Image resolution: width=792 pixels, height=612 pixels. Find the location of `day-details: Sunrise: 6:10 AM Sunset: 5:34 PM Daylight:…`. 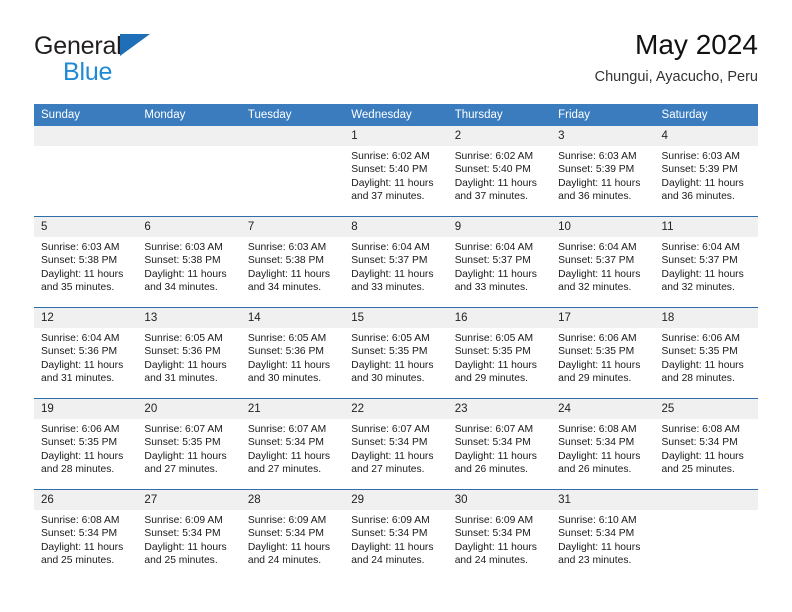

day-details: Sunrise: 6:10 AM Sunset: 5:34 PM Daylight:… is located at coordinates (602, 539).